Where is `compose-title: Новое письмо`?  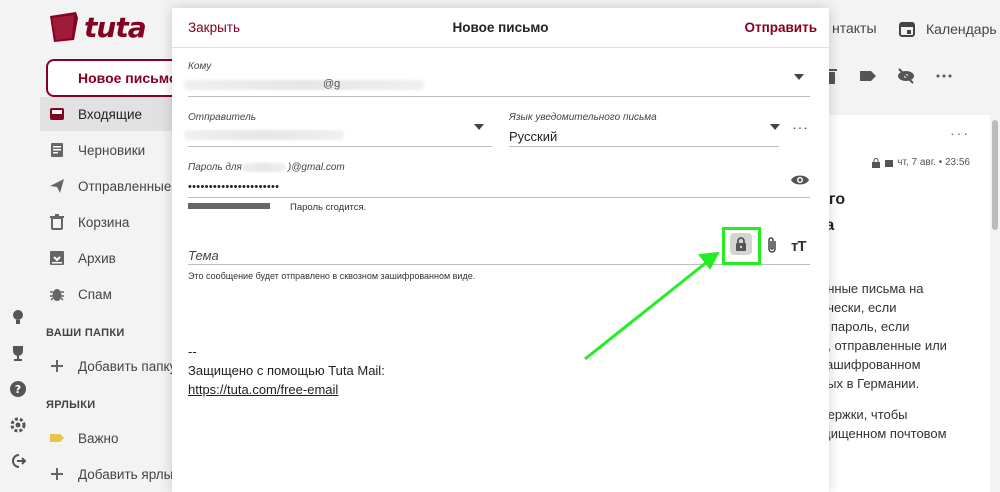 compose-title: Новое письмо is located at coordinates (500, 27).